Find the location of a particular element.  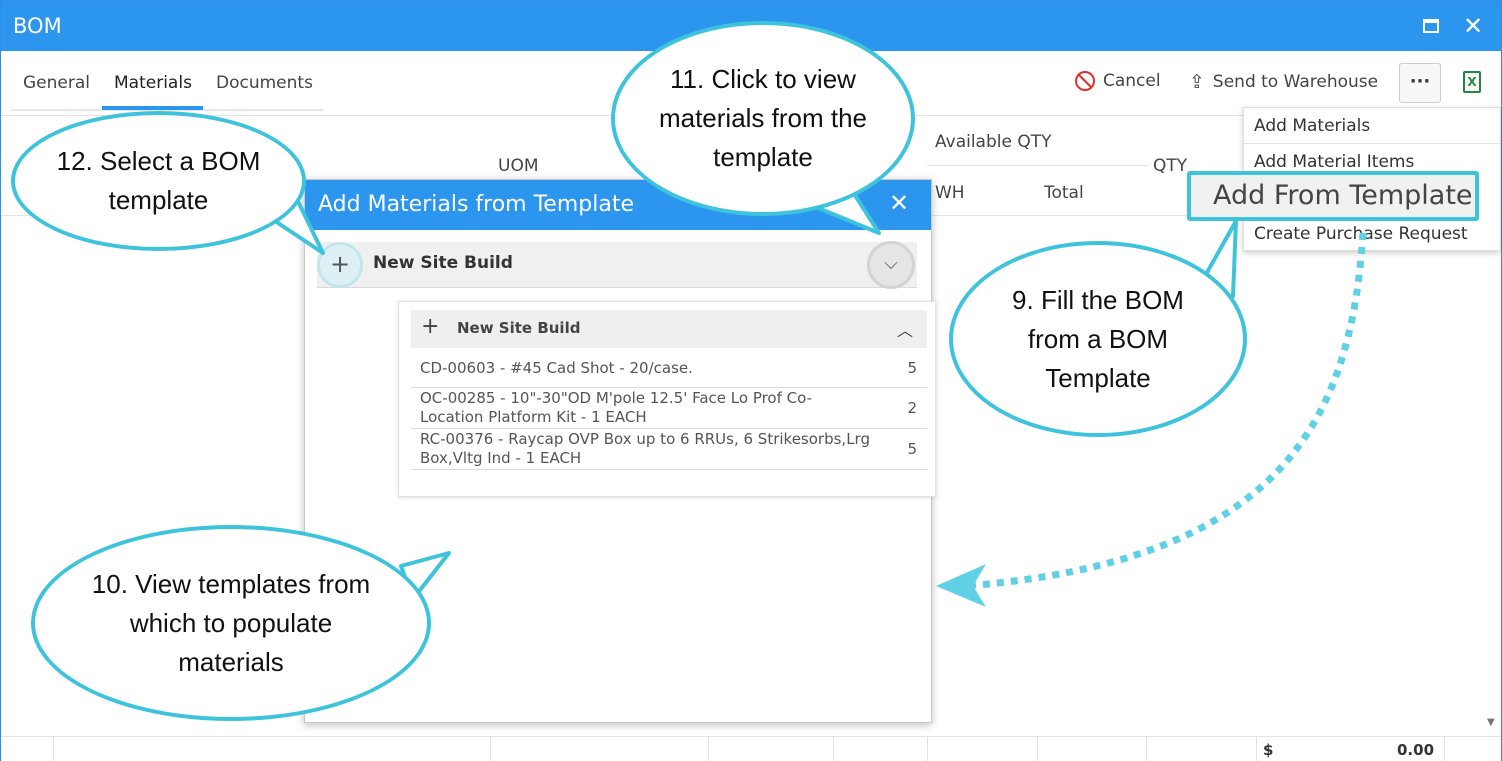

material-row: CD-00603 - #45 Cad Shot - 20/case. 5 is located at coordinates (669, 368).